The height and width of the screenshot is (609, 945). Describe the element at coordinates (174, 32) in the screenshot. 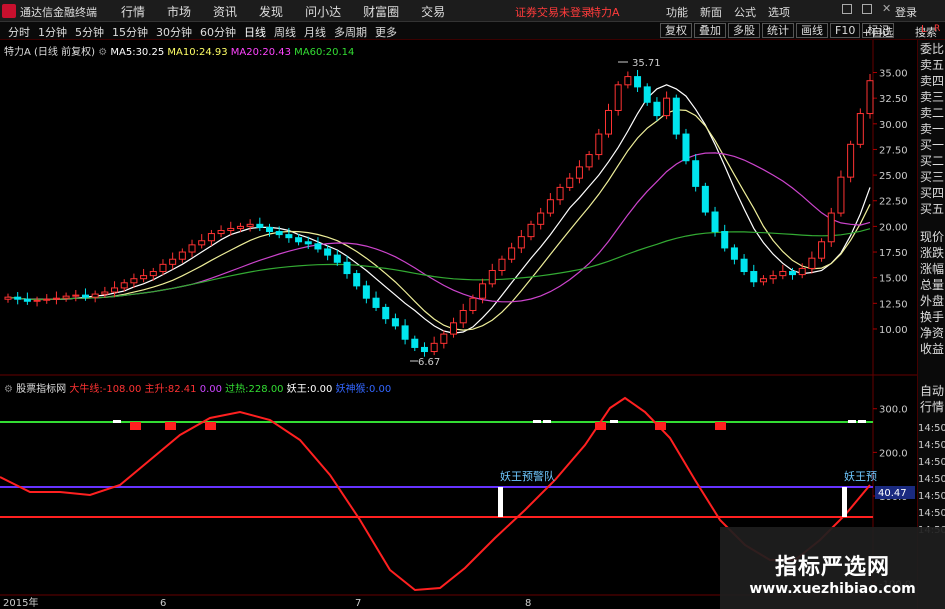

I see `tab-30min: 30分钟` at that location.